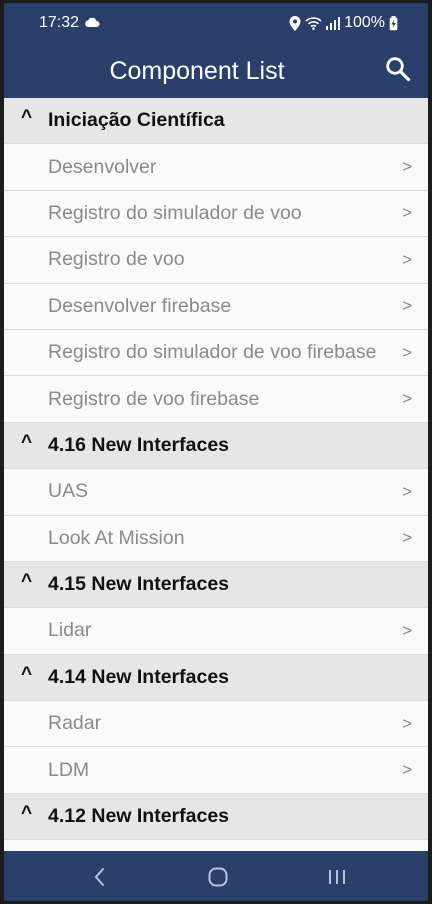 The width and height of the screenshot is (432, 904). Describe the element at coordinates (140, 305) in the screenshot. I see `list-item-label: Desenvolver firebase` at that location.